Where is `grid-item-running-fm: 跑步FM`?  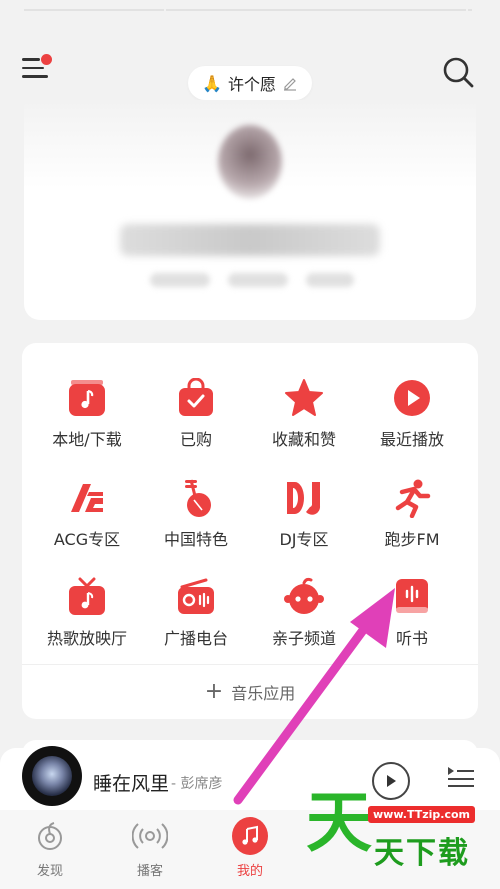 grid-item-running-fm: 跑步FM is located at coordinates (412, 528).